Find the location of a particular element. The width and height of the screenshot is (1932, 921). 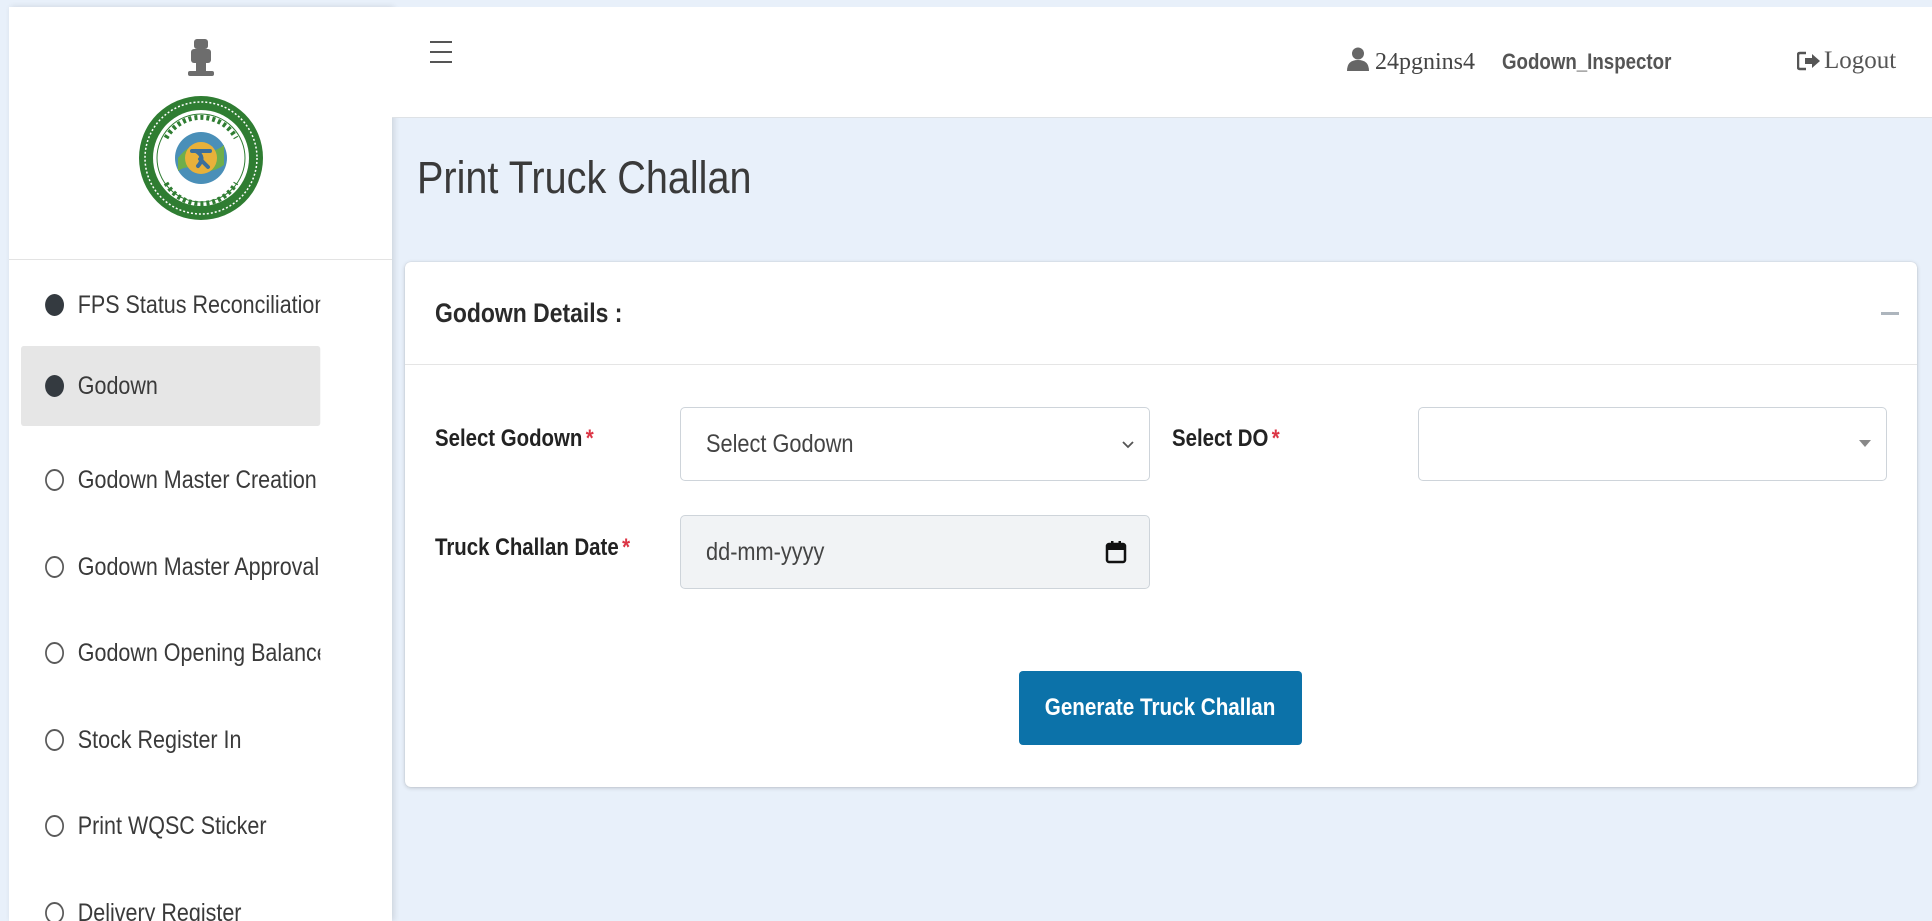

sidebar-item-fps-status-reconciliation: FPS Status Reconciliation is located at coordinates (170, 305).